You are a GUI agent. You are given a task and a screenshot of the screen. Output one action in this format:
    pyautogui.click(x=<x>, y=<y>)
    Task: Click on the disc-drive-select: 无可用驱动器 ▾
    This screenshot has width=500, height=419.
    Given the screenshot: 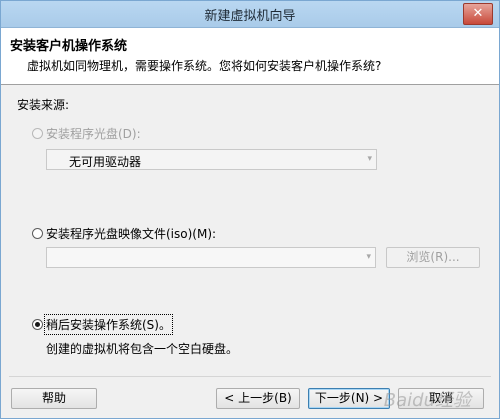 What is the action you would take?
    pyautogui.click(x=211, y=159)
    